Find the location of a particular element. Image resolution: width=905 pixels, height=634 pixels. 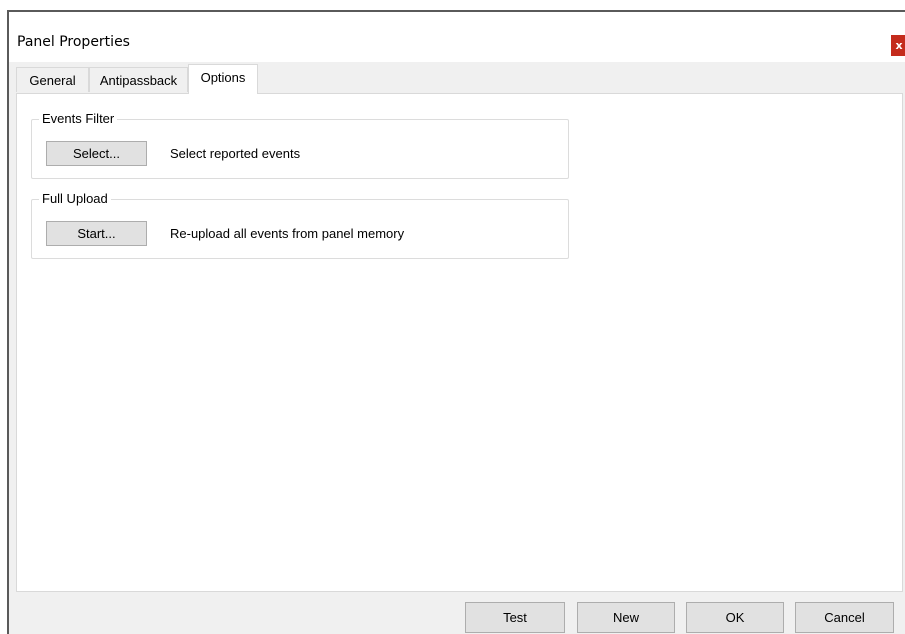

full-upload-legend: Full Upload is located at coordinates (75, 199).